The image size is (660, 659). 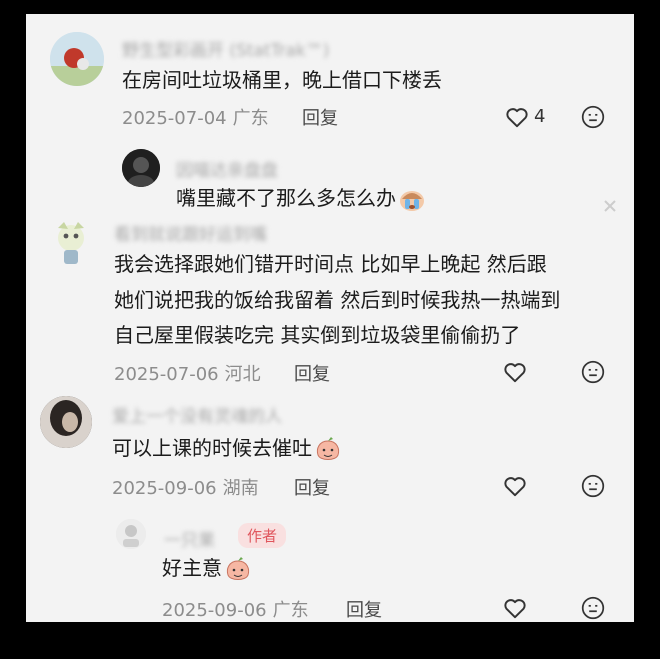 I want to click on comment-meta: 2025-07-06 河北, so click(x=187, y=373).